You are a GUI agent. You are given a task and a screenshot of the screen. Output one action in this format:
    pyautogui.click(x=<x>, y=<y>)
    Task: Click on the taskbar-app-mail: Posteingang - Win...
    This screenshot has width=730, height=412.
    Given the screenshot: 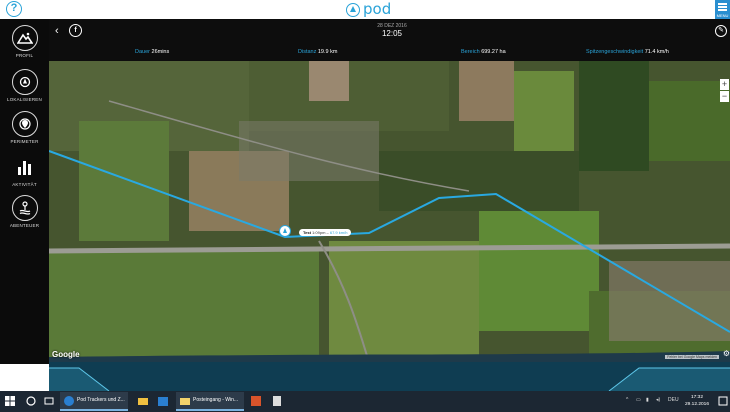 What is the action you would take?
    pyautogui.click(x=210, y=401)
    